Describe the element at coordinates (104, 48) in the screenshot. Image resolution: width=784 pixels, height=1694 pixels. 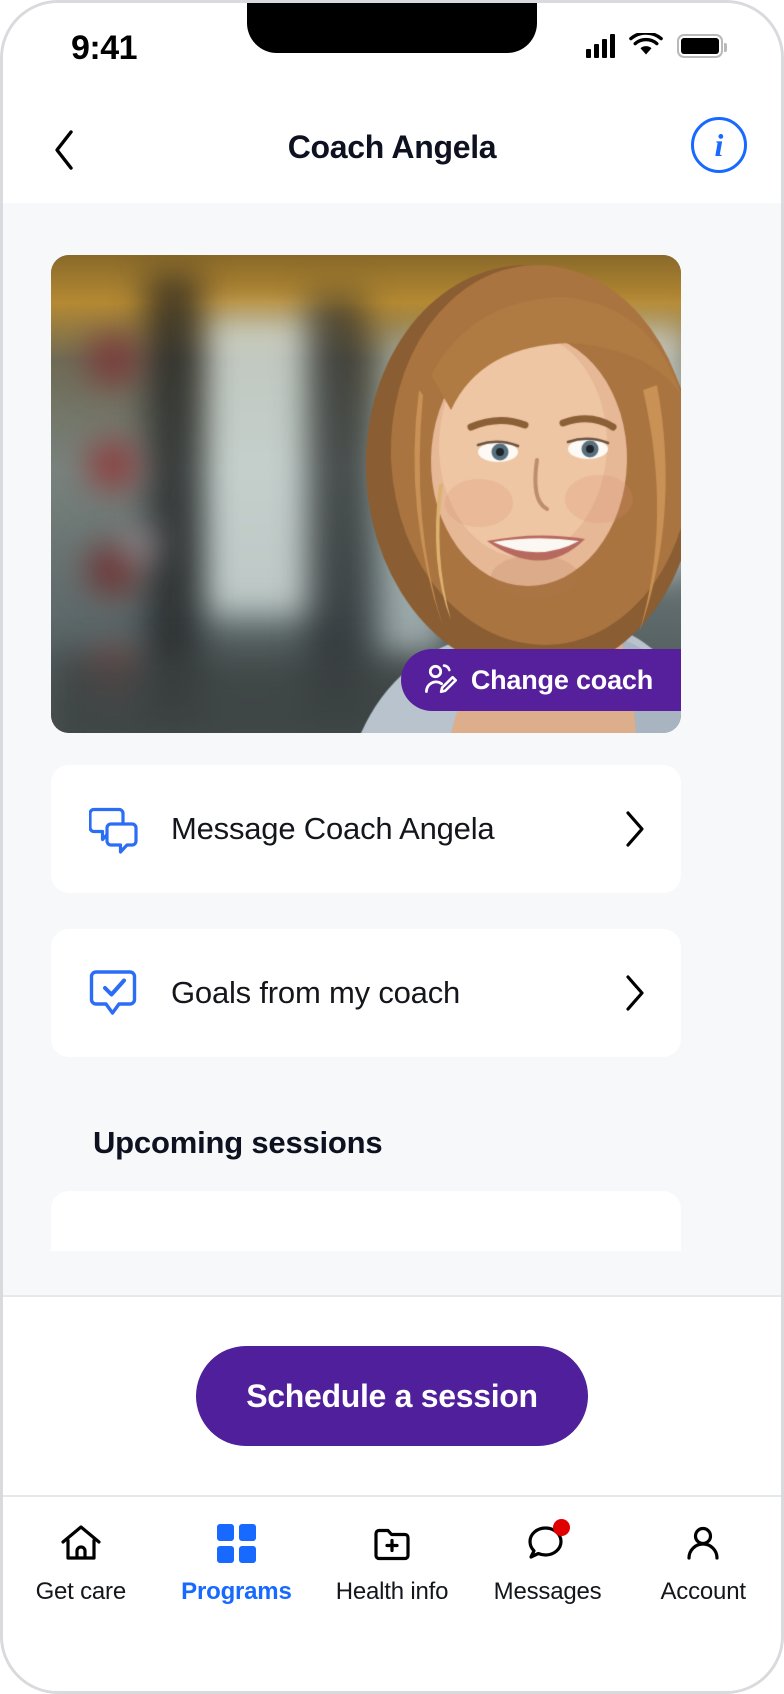
I see `status-time: 9:41` at that location.